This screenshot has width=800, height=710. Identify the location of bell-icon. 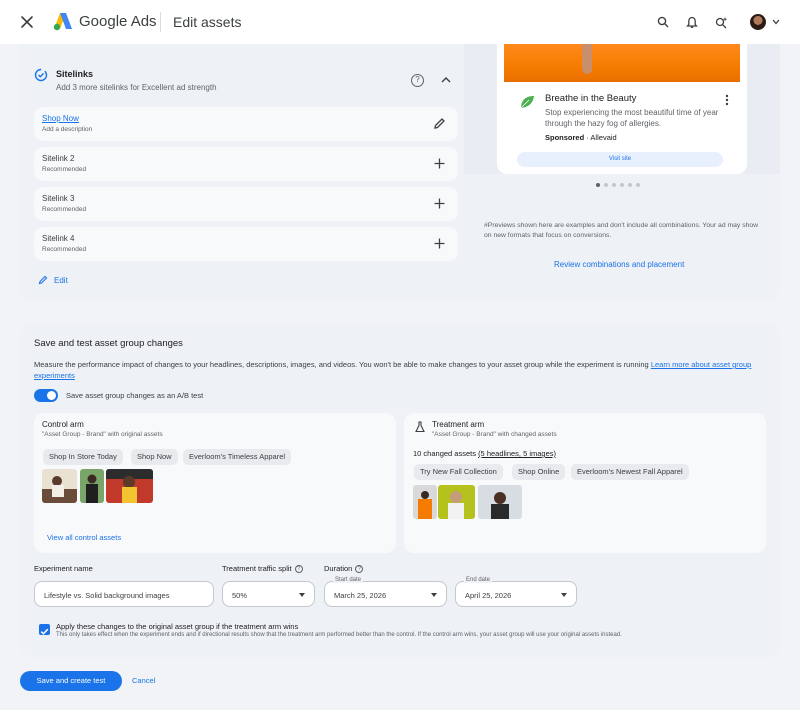
(692, 22).